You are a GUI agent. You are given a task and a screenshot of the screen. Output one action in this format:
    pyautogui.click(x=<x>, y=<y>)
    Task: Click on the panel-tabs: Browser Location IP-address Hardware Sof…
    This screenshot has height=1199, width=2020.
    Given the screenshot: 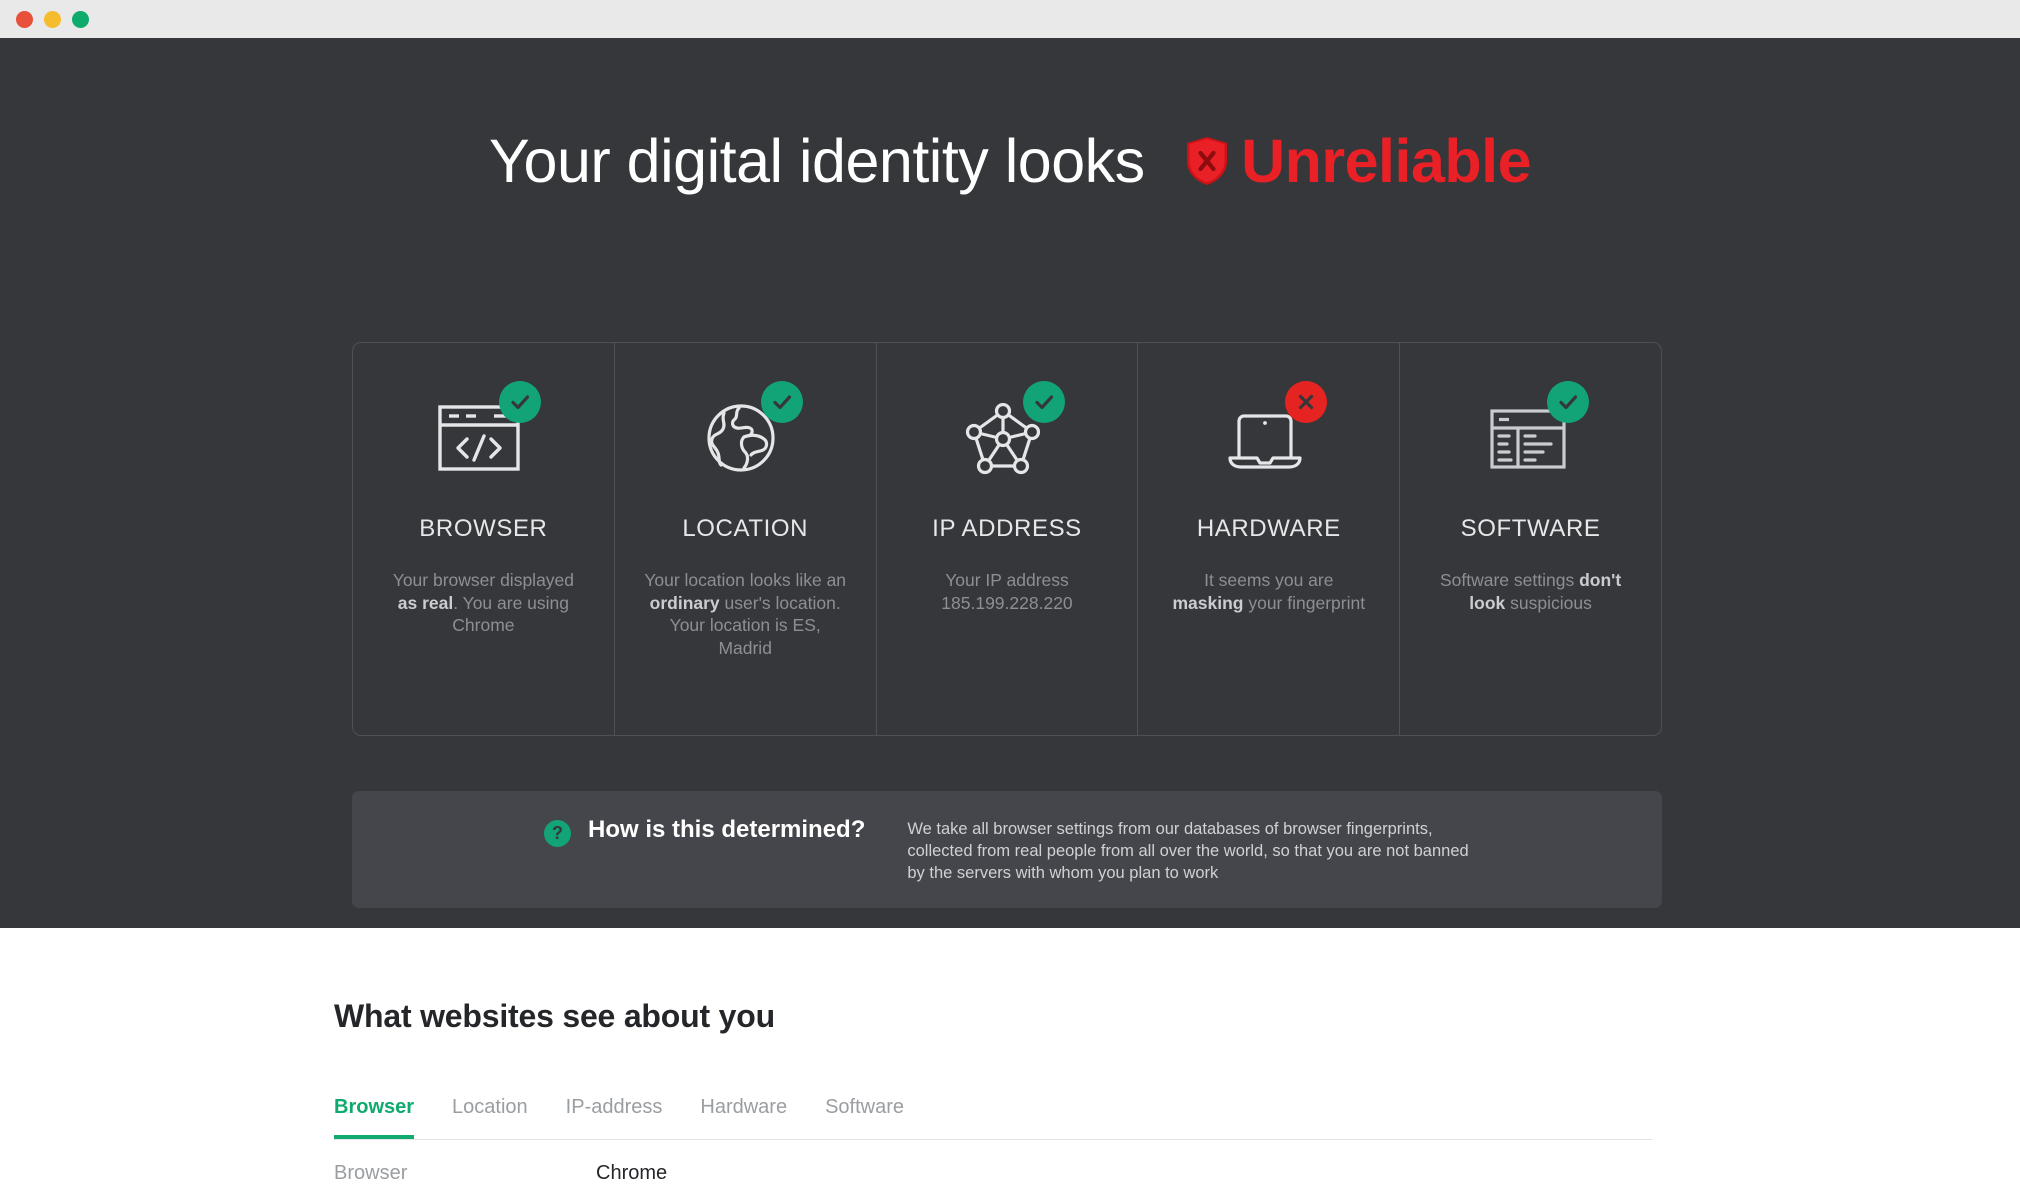 What is the action you would take?
    pyautogui.click(x=993, y=1118)
    